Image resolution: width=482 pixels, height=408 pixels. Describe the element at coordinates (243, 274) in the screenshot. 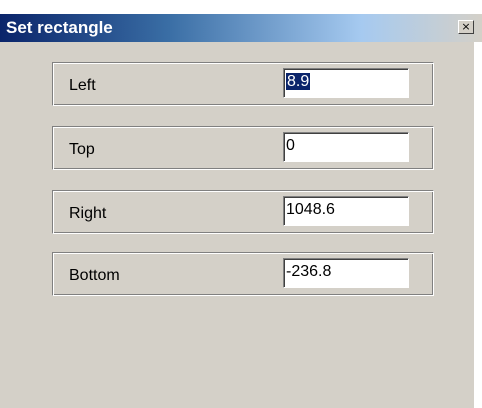

I see `field-row-bottom: Bottom -236.8` at that location.